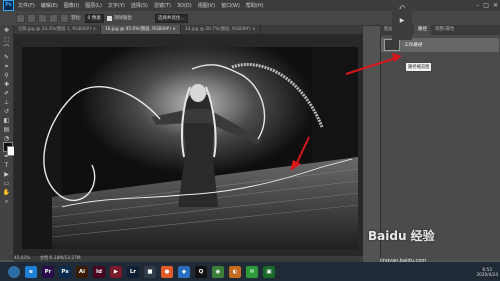 The image size is (500, 281). What do you see at coordinates (60, 258) in the screenshot?
I see `doc-size: 文档:6.18M/13.27M` at bounding box center [60, 258].